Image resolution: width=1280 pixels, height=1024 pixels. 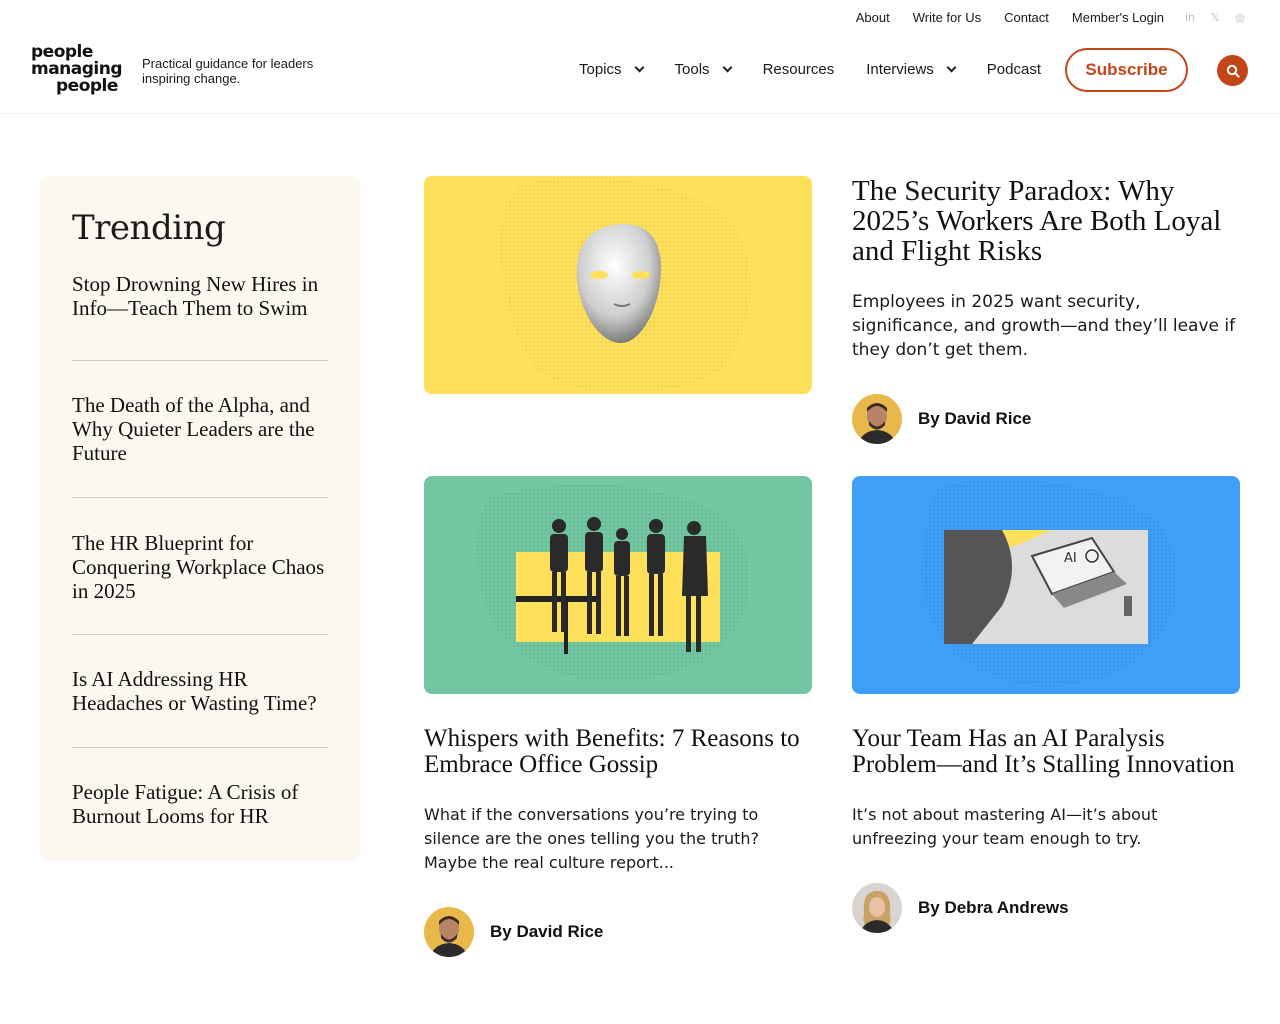 I want to click on instagram-icon: ◎, so click(x=1240, y=17).